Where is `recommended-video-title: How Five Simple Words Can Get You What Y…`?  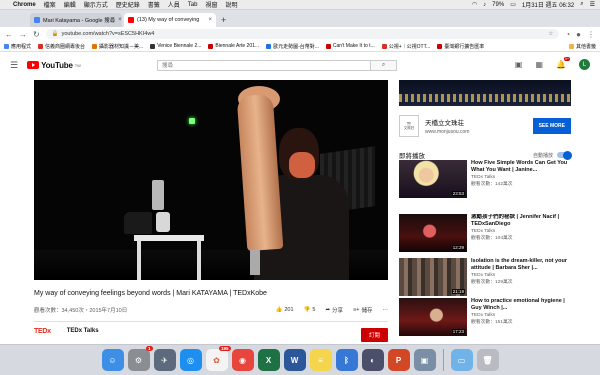 recommended-video-title: How Five Simple Words Can Get You What Y… is located at coordinates (521, 167).